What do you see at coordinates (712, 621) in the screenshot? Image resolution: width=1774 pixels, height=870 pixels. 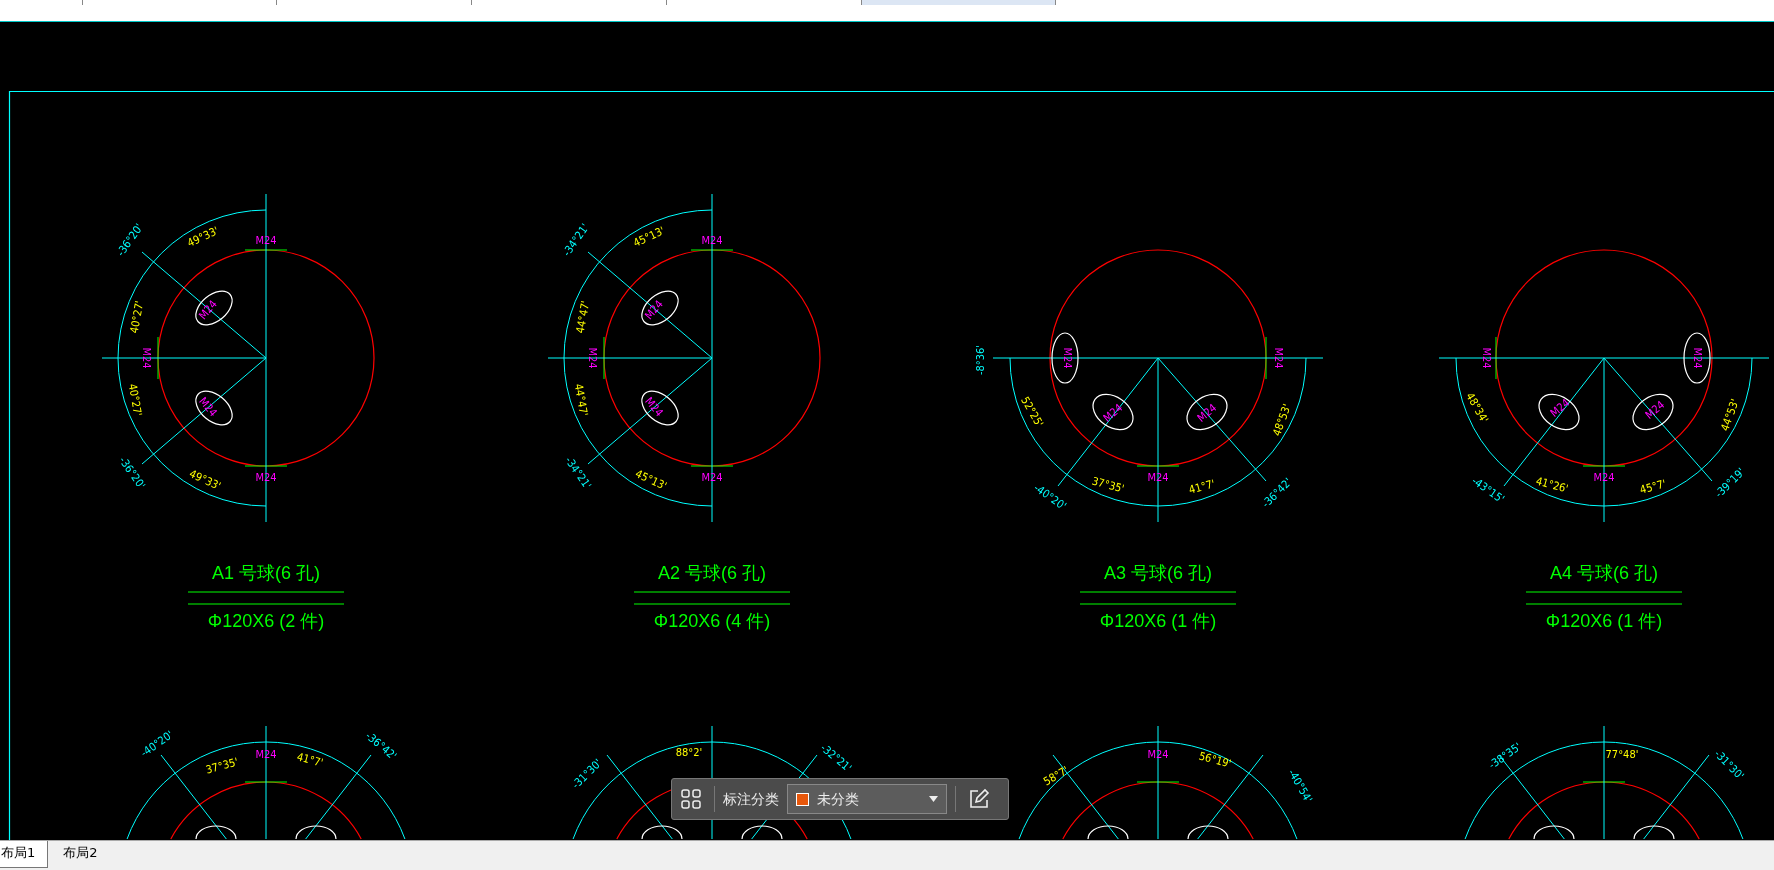 I see `part-spec: Φ120X6 (4 件)` at bounding box center [712, 621].